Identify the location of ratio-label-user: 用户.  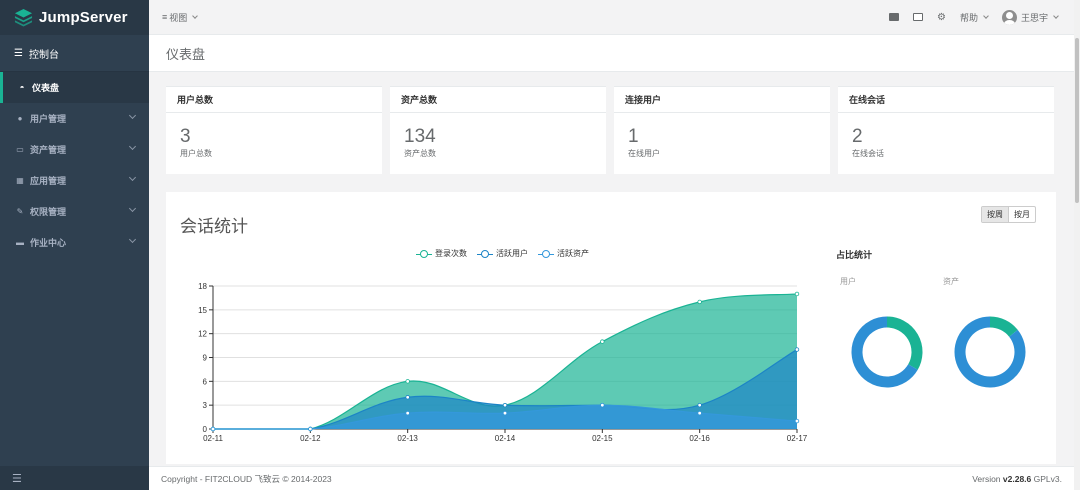
(848, 281).